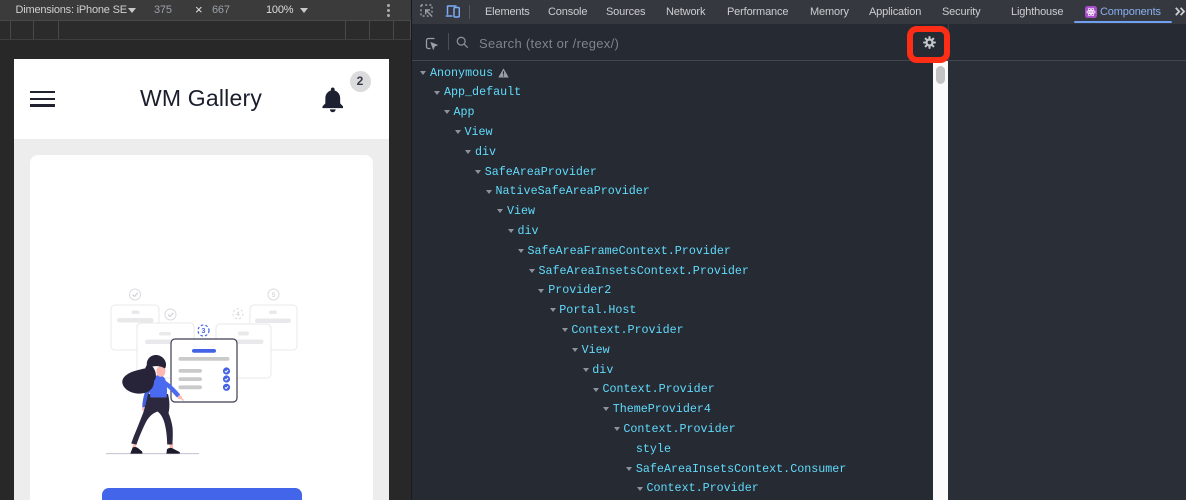  Describe the element at coordinates (204, 331) in the screenshot. I see `svg-text: 3` at that location.